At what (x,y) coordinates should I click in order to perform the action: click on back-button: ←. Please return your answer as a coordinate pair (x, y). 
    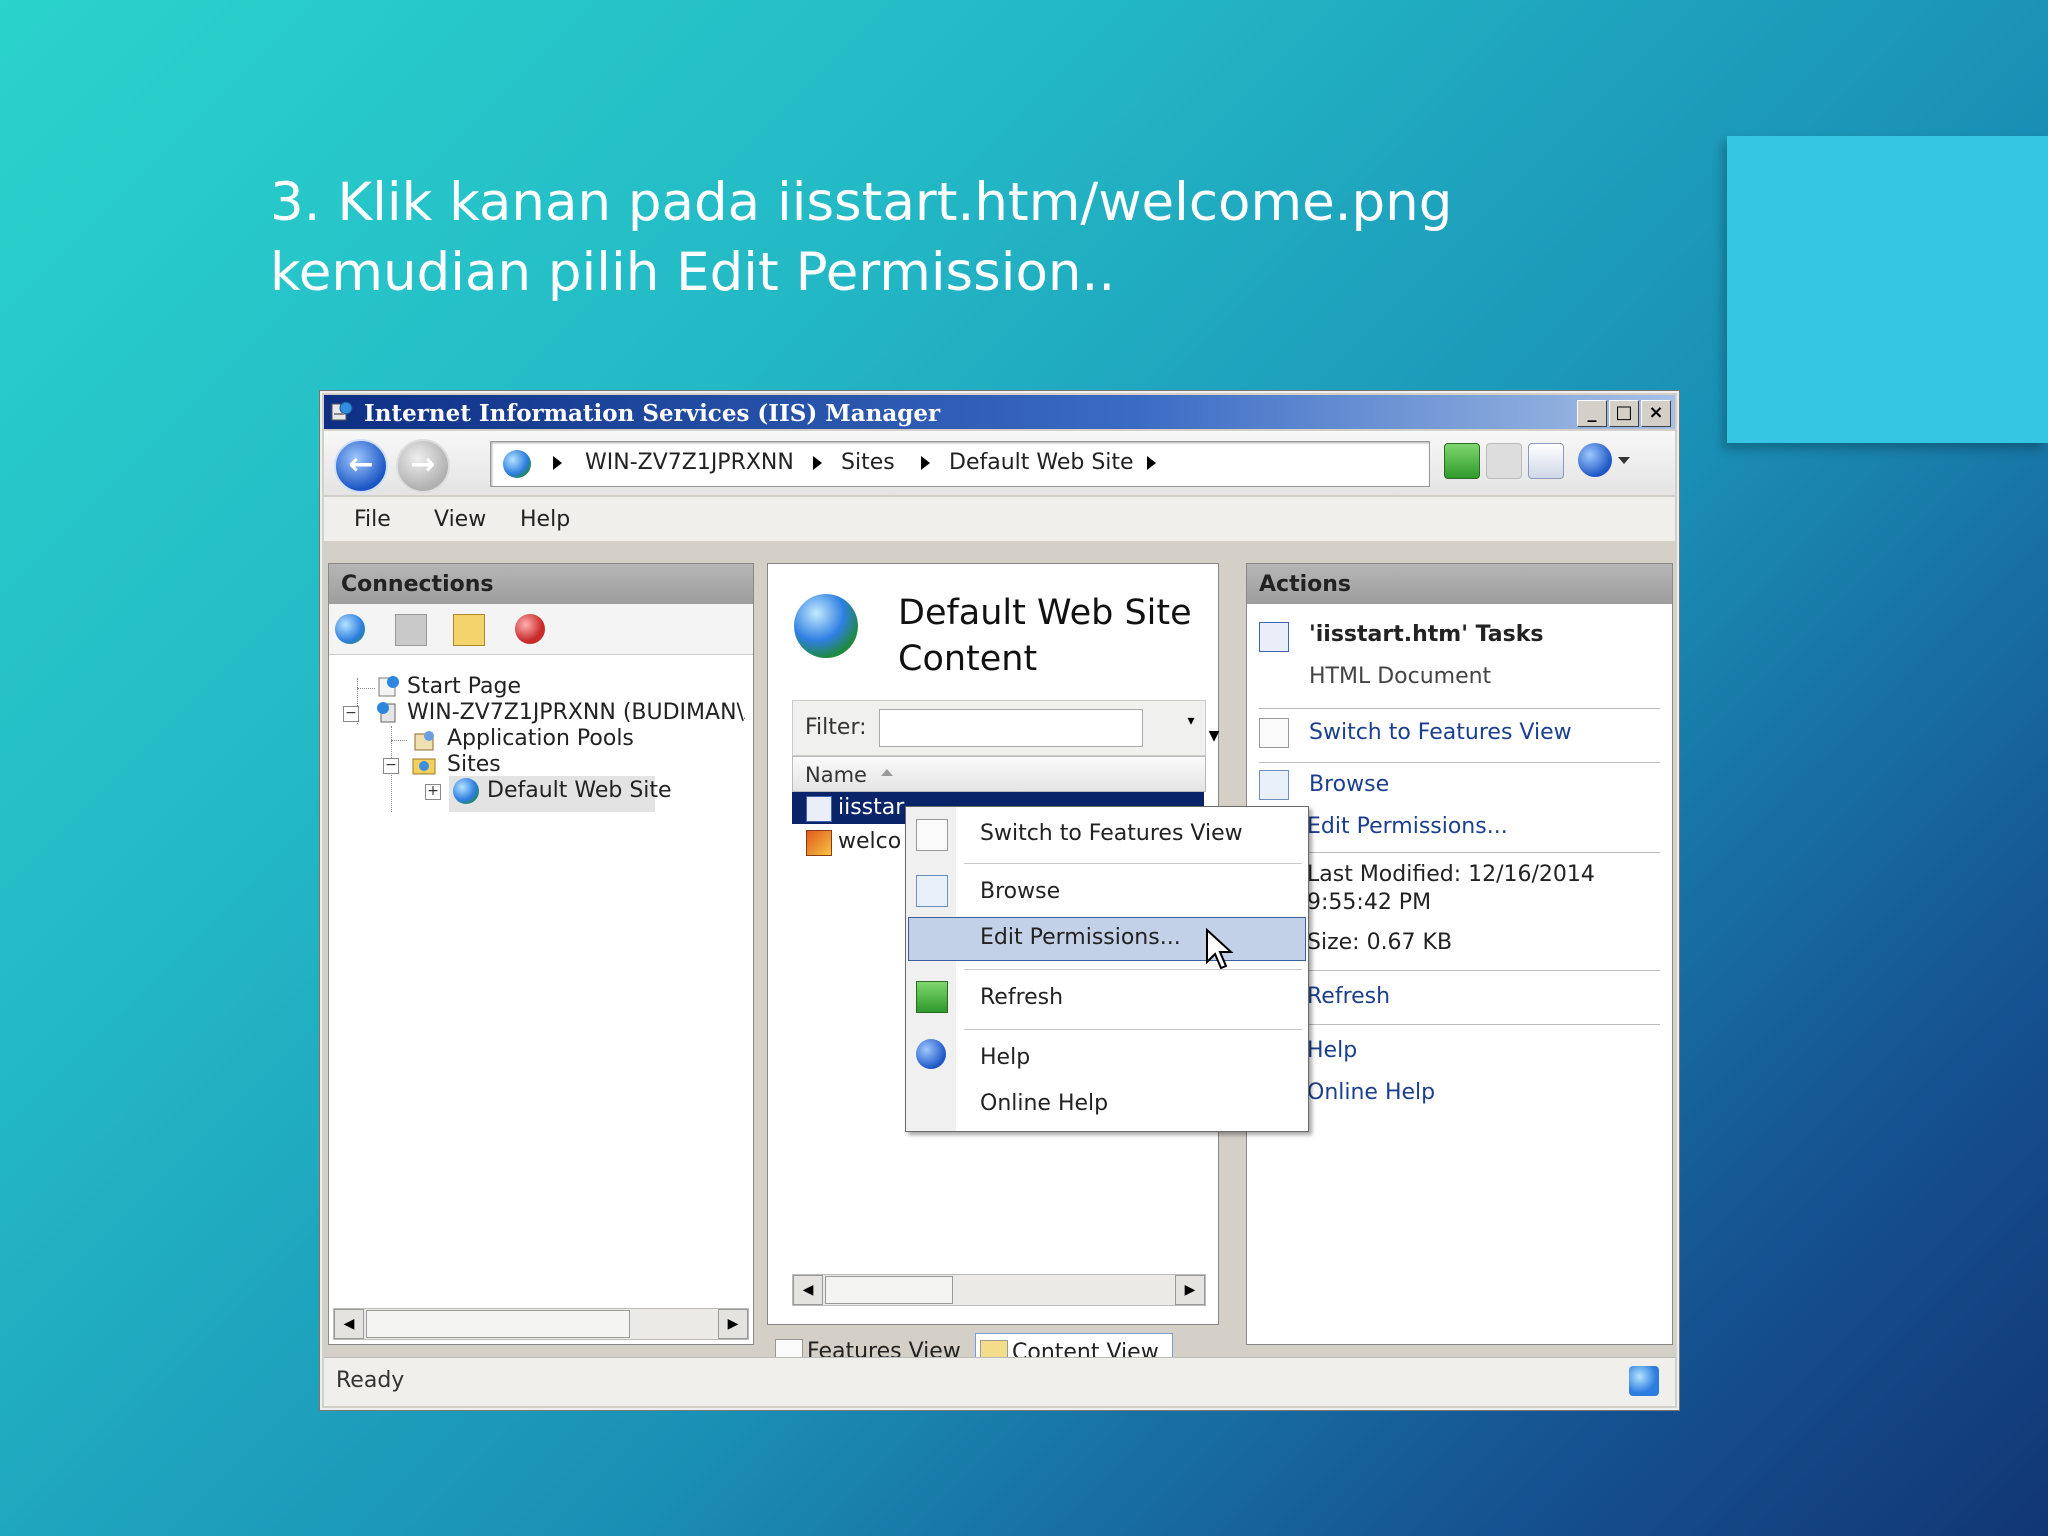
    Looking at the image, I should click on (361, 466).